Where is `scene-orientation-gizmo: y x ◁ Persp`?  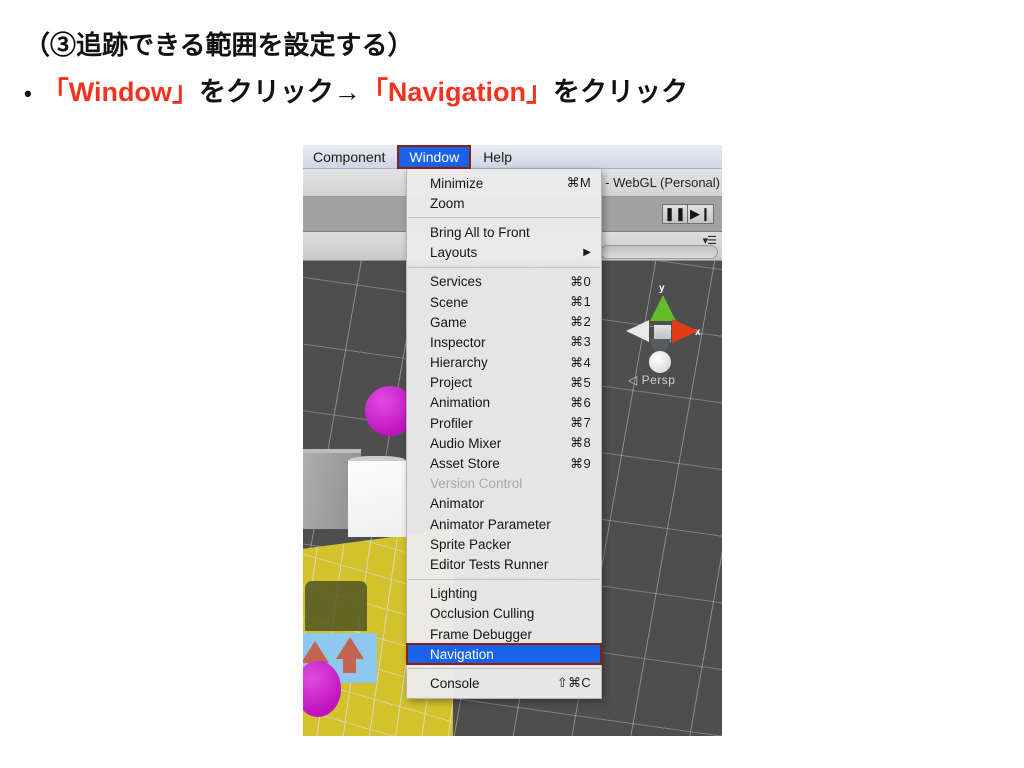 scene-orientation-gizmo: y x ◁ Persp is located at coordinates (662, 338).